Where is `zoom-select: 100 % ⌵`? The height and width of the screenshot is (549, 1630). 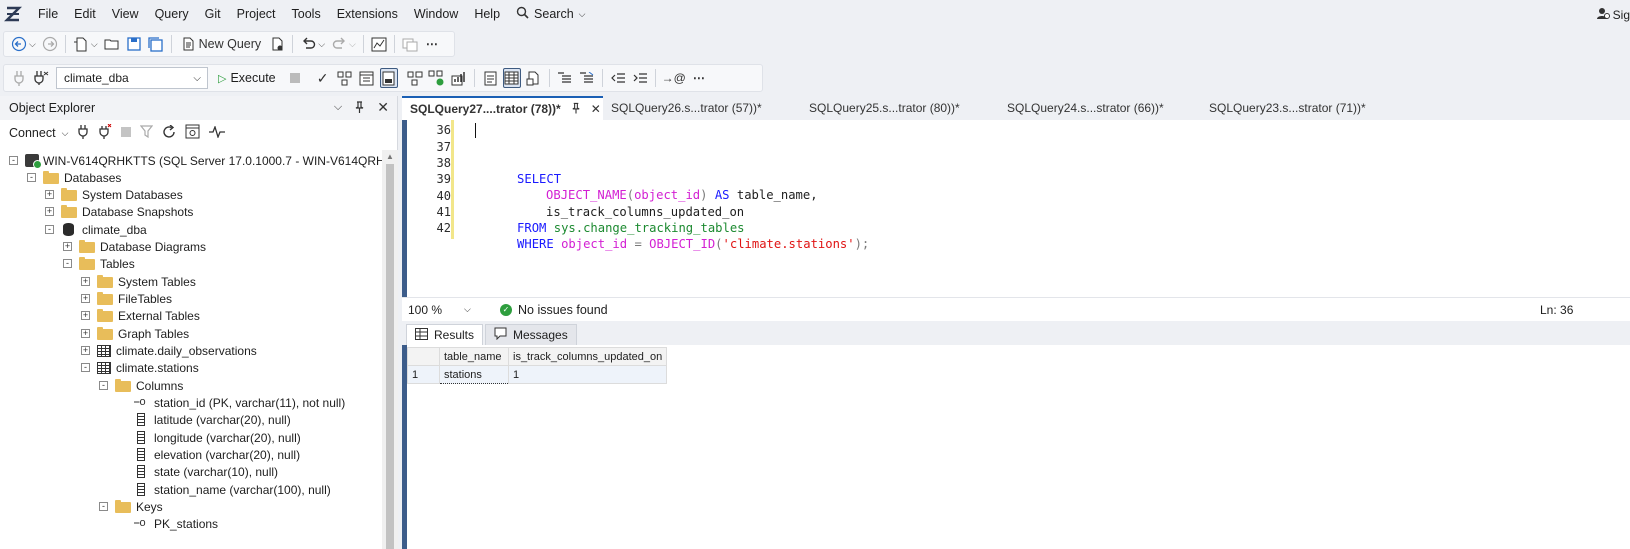 zoom-select: 100 % ⌵ is located at coordinates (447, 310).